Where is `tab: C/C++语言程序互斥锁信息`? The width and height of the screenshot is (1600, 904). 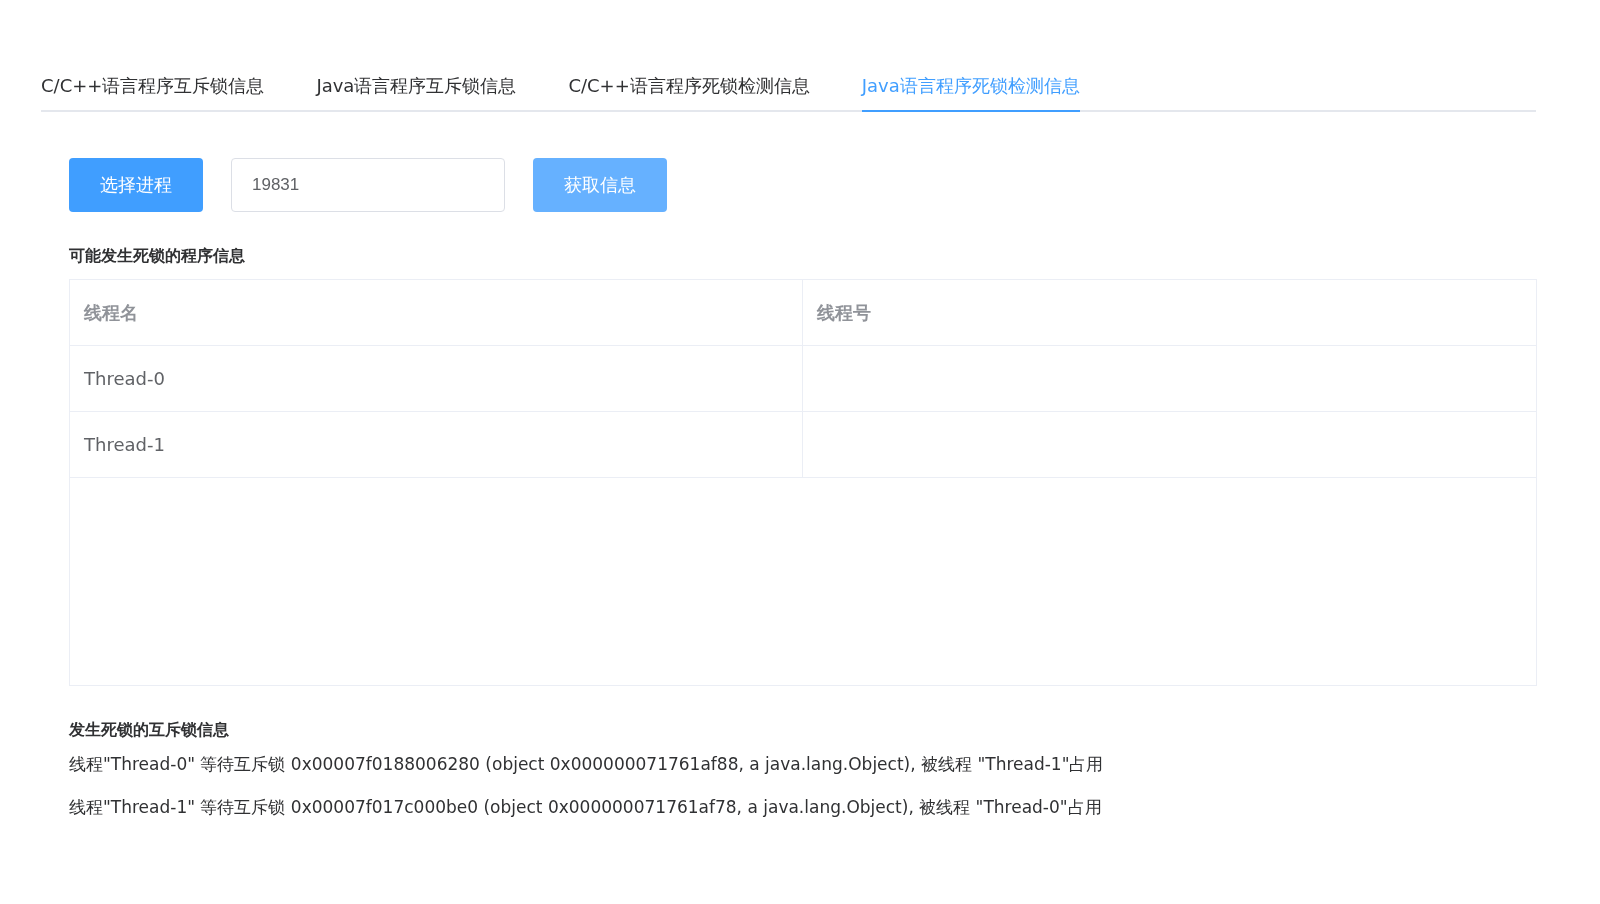 tab: C/C++语言程序互斥锁信息 is located at coordinates (153, 89).